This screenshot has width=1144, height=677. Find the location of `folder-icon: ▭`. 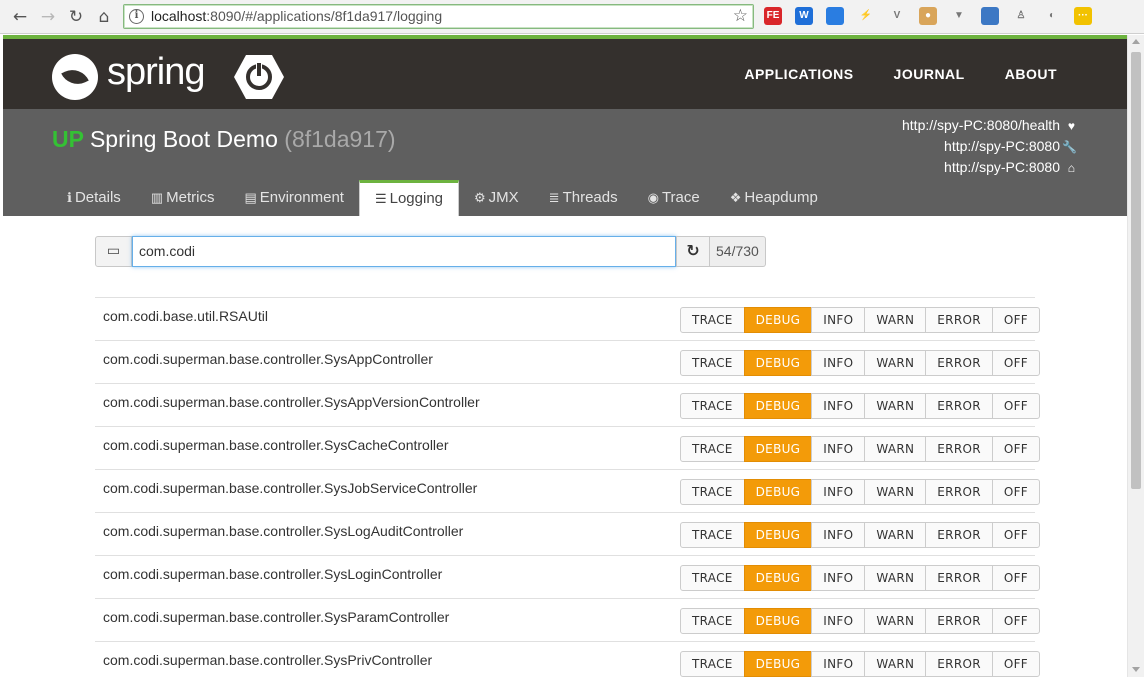

folder-icon: ▭ is located at coordinates (113, 251).